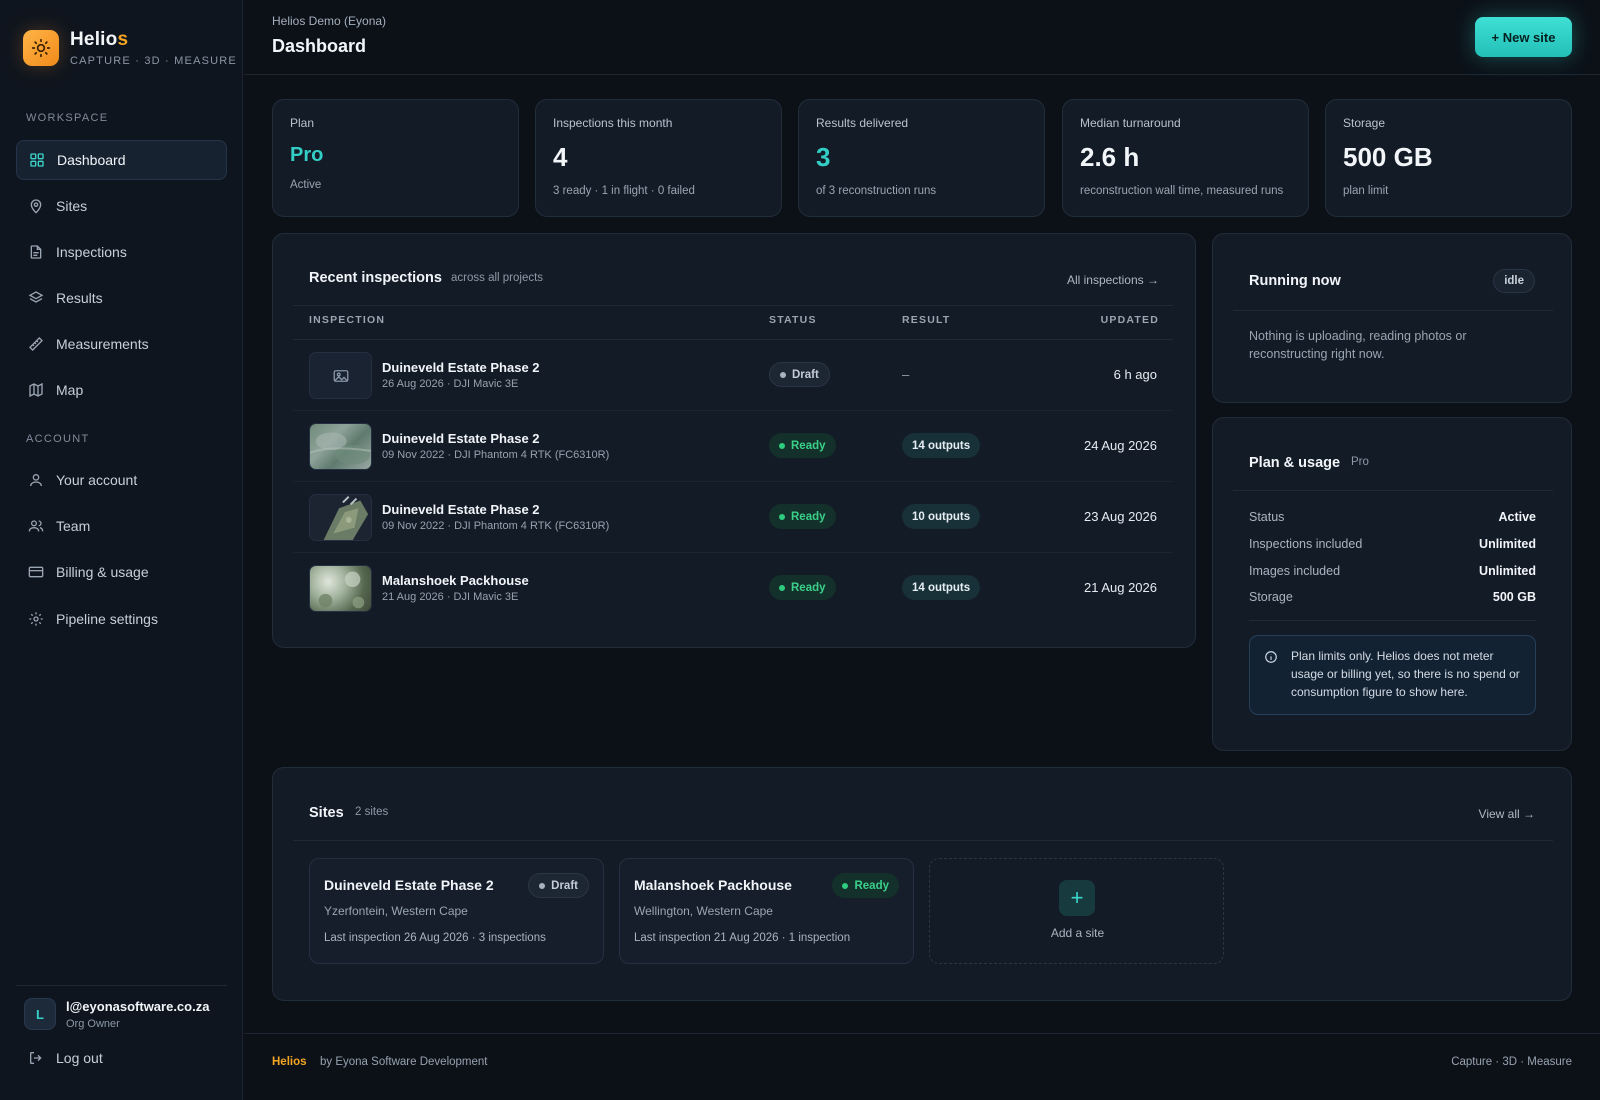 This screenshot has height=1100, width=1600. I want to click on sidebar-item-map: Map, so click(121, 390).